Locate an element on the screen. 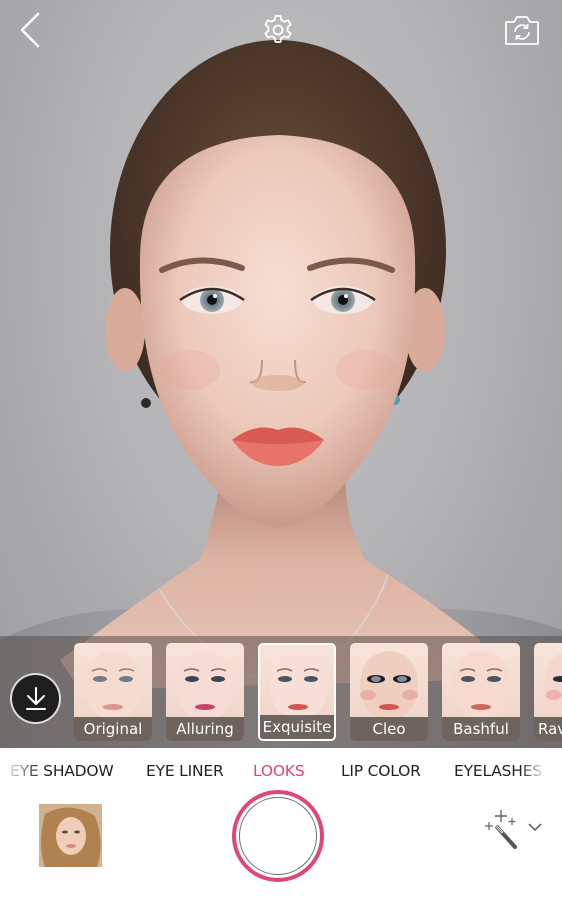 Image resolution: width=562 pixels, height=900 pixels. chevron-down-icon is located at coordinates (535, 827).